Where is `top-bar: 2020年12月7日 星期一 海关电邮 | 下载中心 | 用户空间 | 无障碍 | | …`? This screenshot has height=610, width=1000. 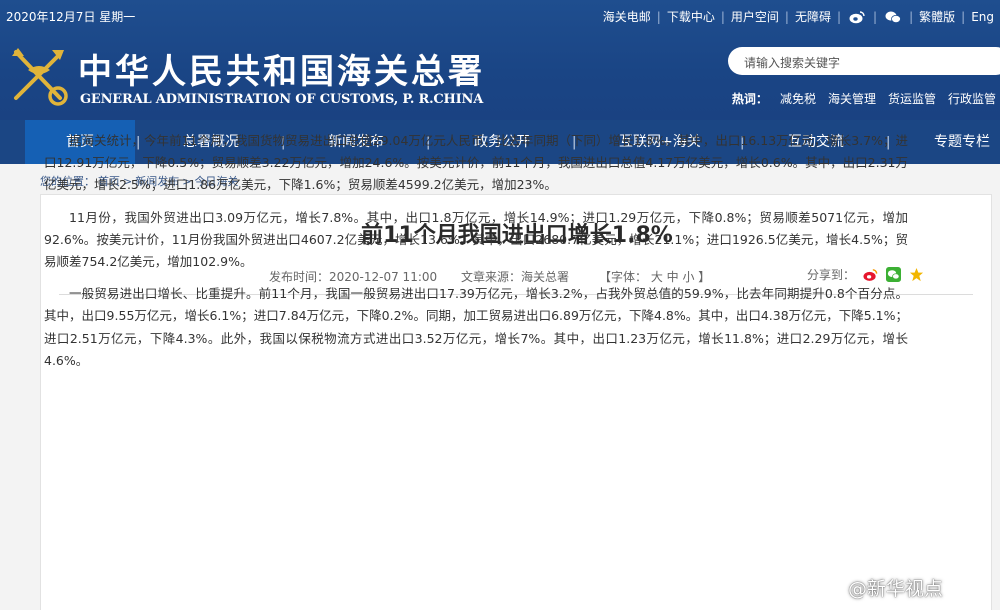 top-bar: 2020年12月7日 星期一 海关电邮 | 下载中心 | 用户空间 | 无障碍 | | … is located at coordinates (500, 16).